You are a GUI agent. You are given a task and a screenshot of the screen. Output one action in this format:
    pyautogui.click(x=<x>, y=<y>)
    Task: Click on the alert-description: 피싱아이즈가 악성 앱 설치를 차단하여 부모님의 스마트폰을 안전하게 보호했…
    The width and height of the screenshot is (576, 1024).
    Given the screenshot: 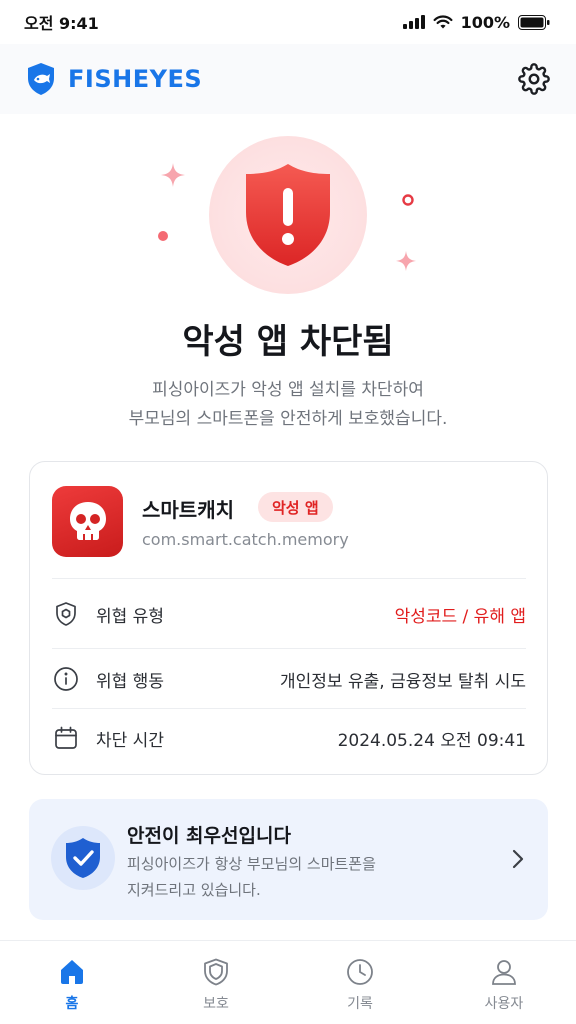 What is the action you would take?
    pyautogui.click(x=288, y=405)
    